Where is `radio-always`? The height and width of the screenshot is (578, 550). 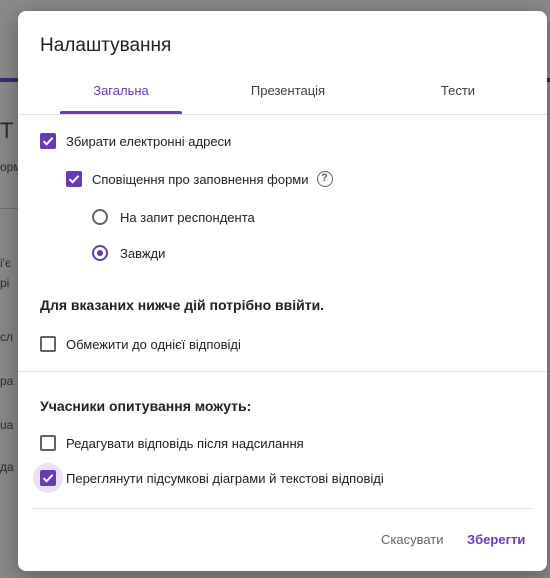
radio-always is located at coordinates (100, 253).